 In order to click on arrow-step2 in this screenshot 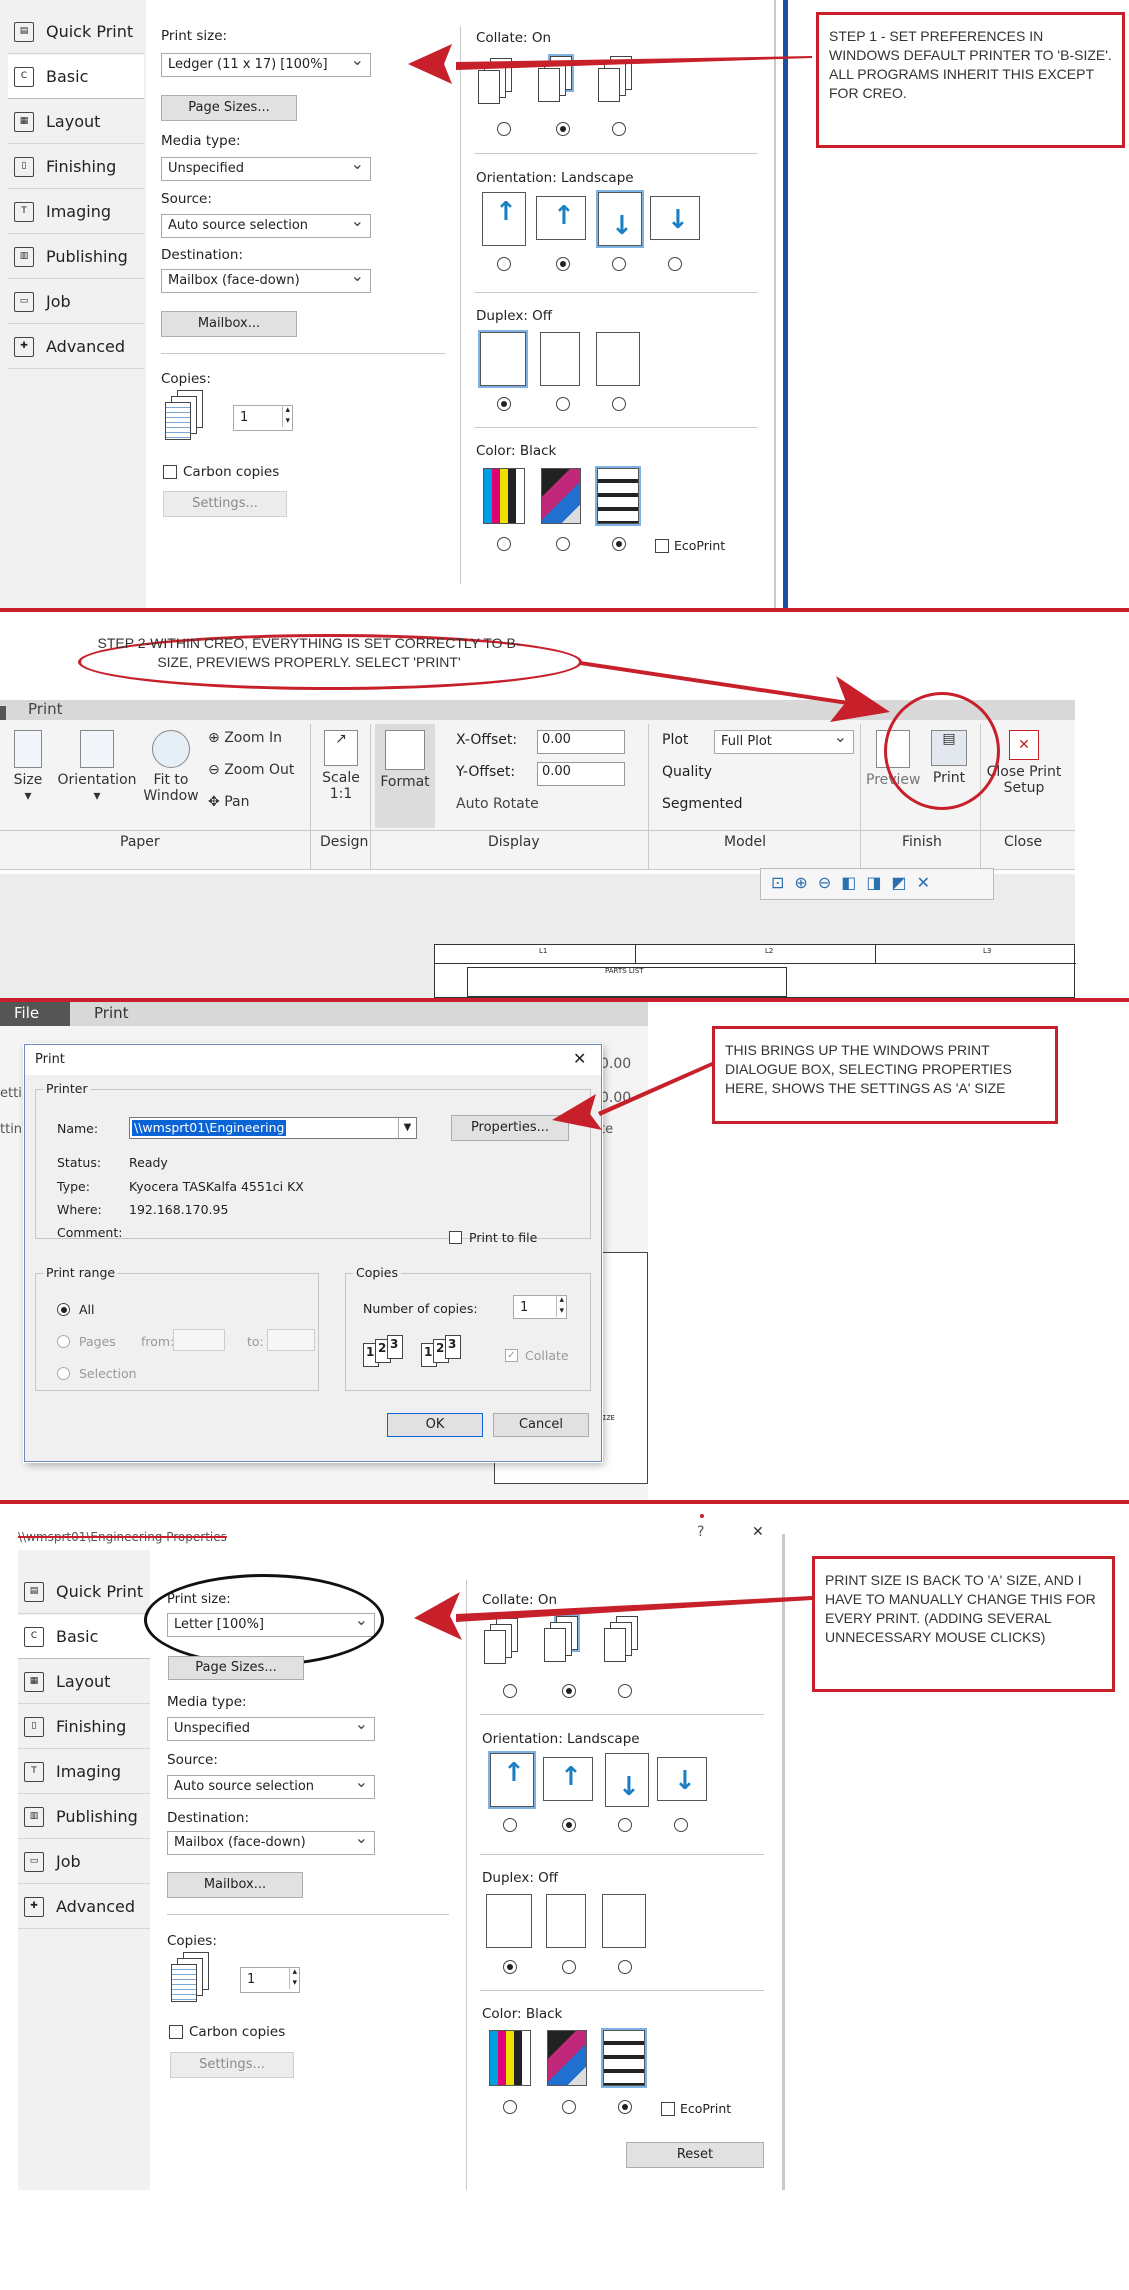, I will do `click(735, 691)`.